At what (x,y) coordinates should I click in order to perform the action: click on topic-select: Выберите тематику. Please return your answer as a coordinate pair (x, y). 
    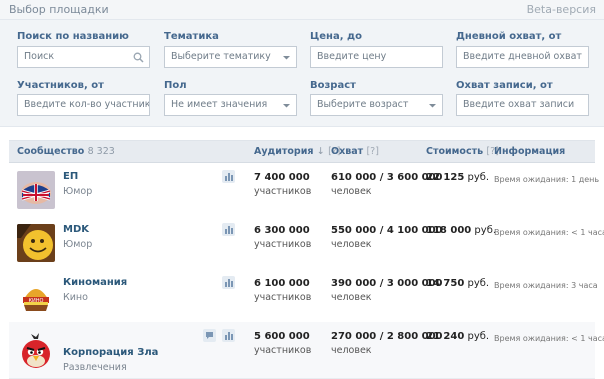
    Looking at the image, I should click on (230, 57).